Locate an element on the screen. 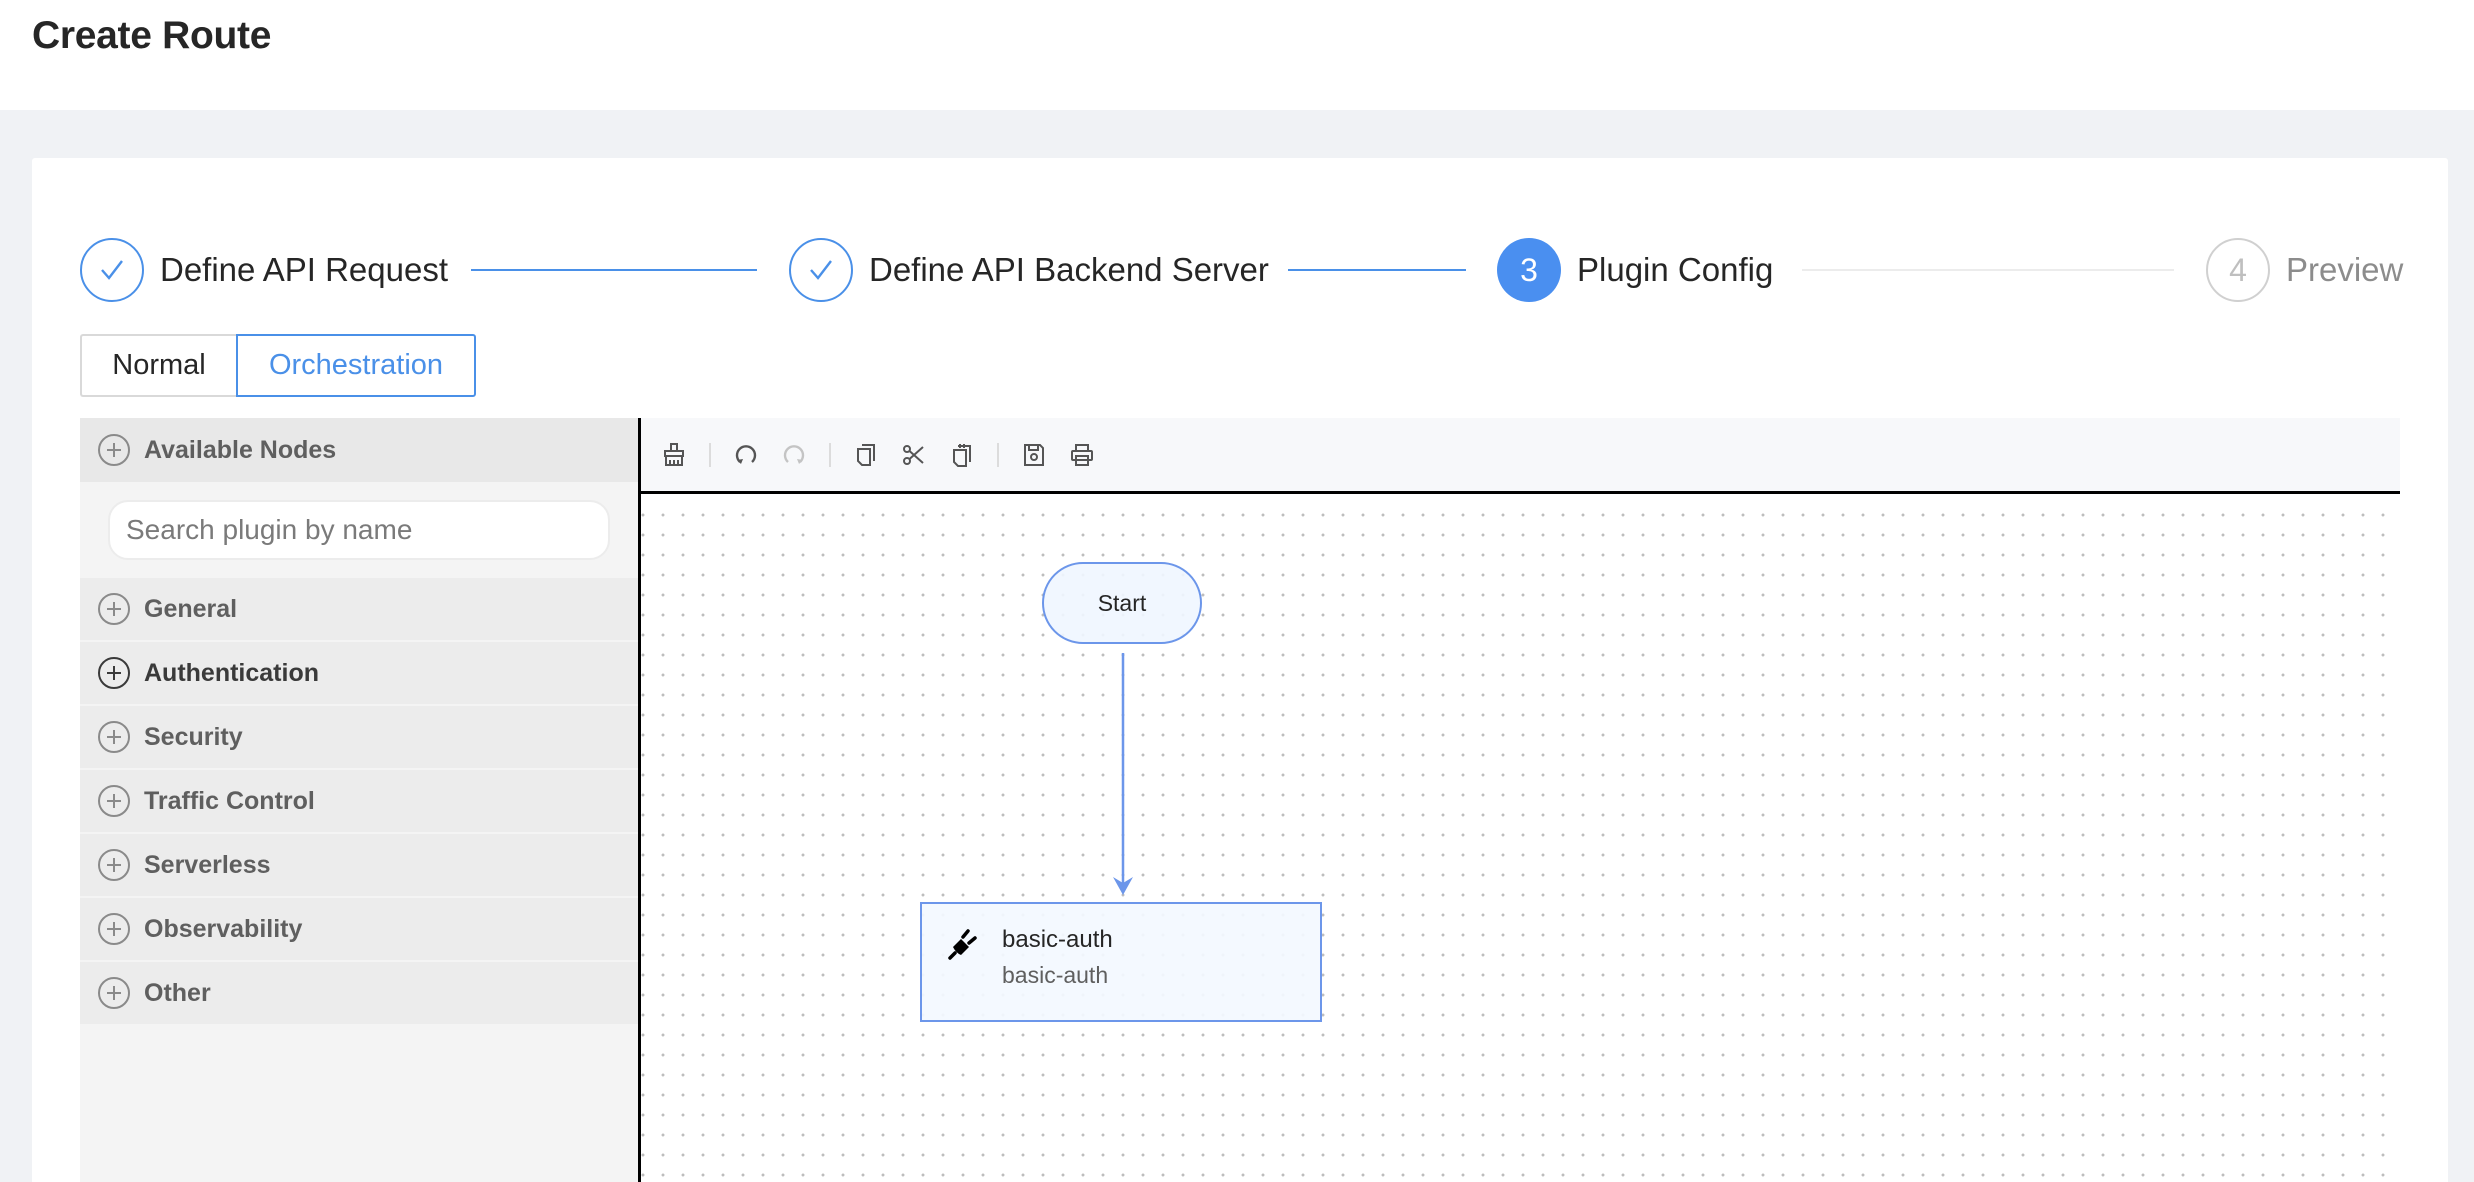  redo-button is located at coordinates (794, 455).